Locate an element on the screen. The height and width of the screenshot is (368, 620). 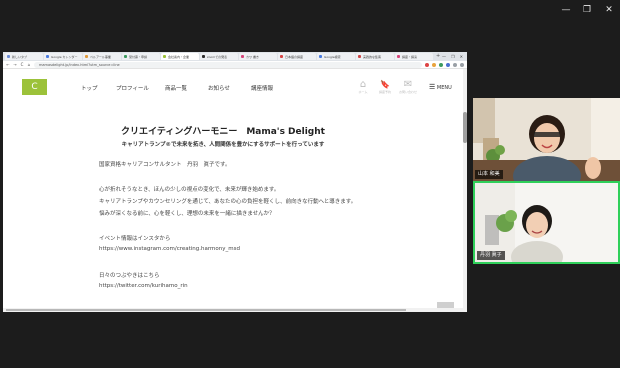
page-title: クリエイティングハーモニー Mama's Delight is located at coordinates (223, 132).